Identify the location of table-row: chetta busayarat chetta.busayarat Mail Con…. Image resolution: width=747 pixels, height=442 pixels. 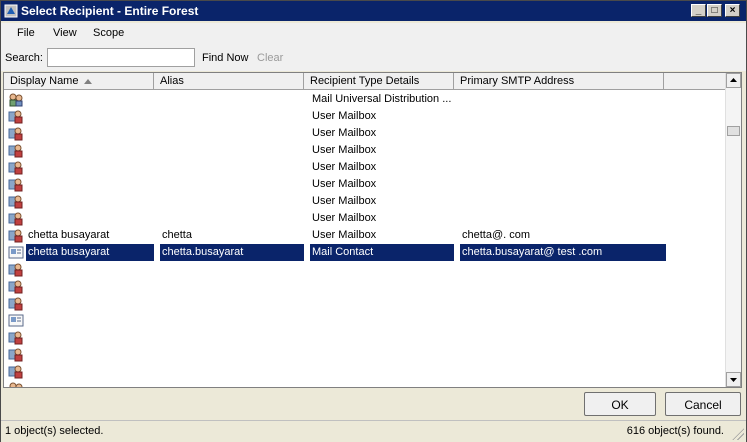
(365, 252).